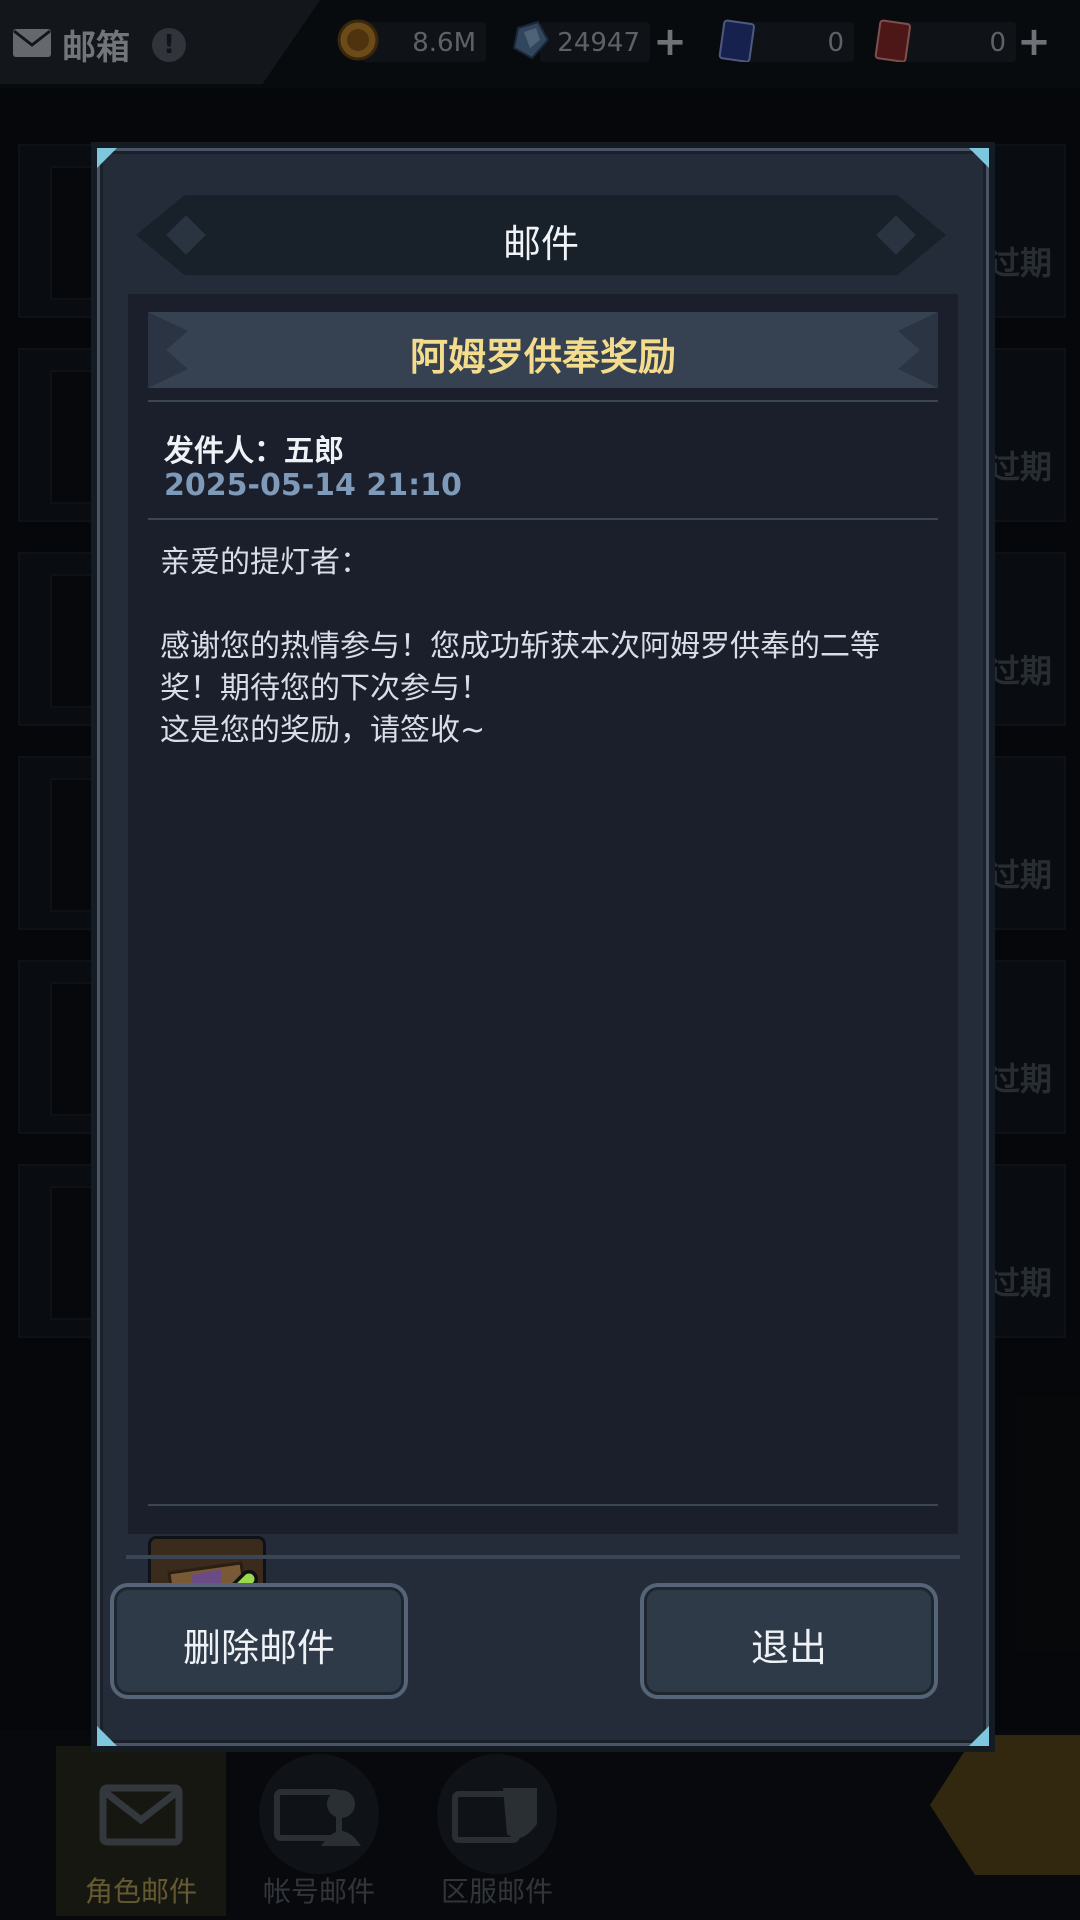  Describe the element at coordinates (543, 1557) in the screenshot. I see `footer-divider` at that location.